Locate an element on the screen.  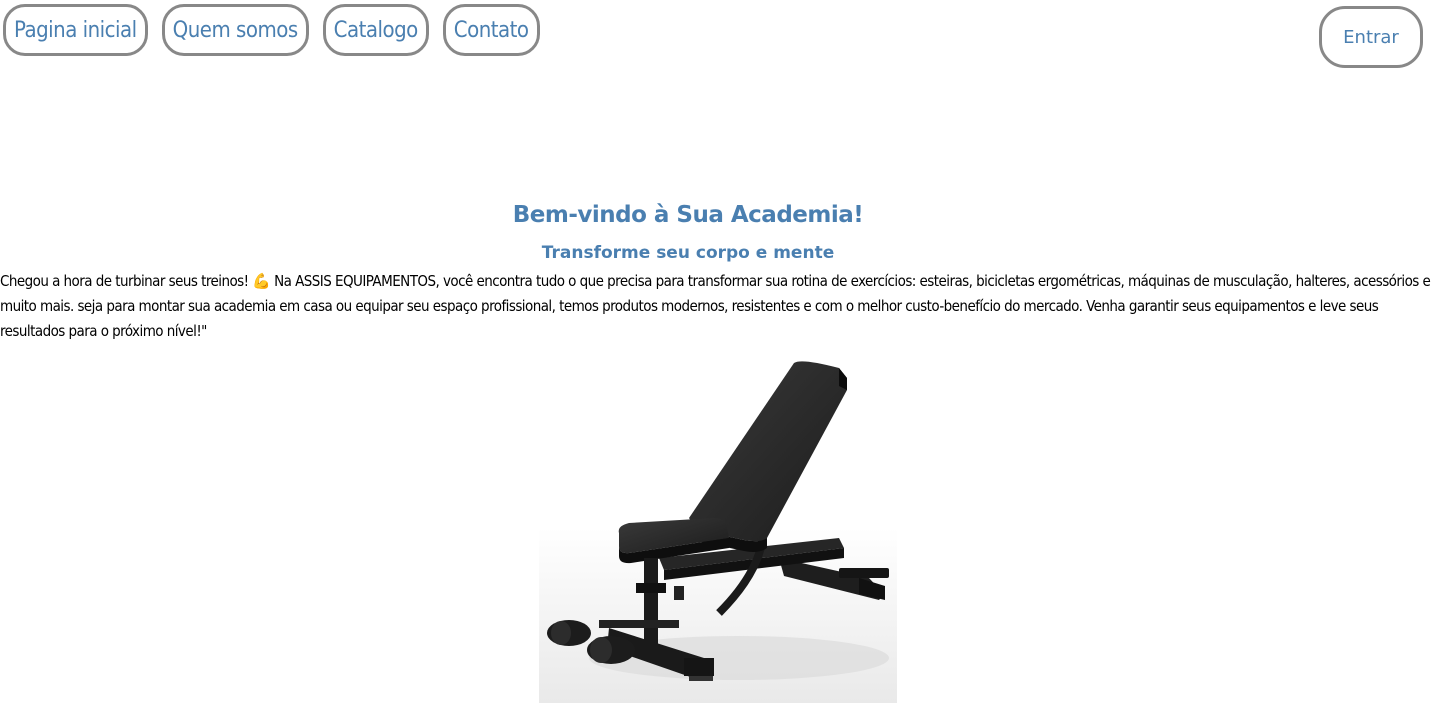
weight-bench-image is located at coordinates (718, 530).